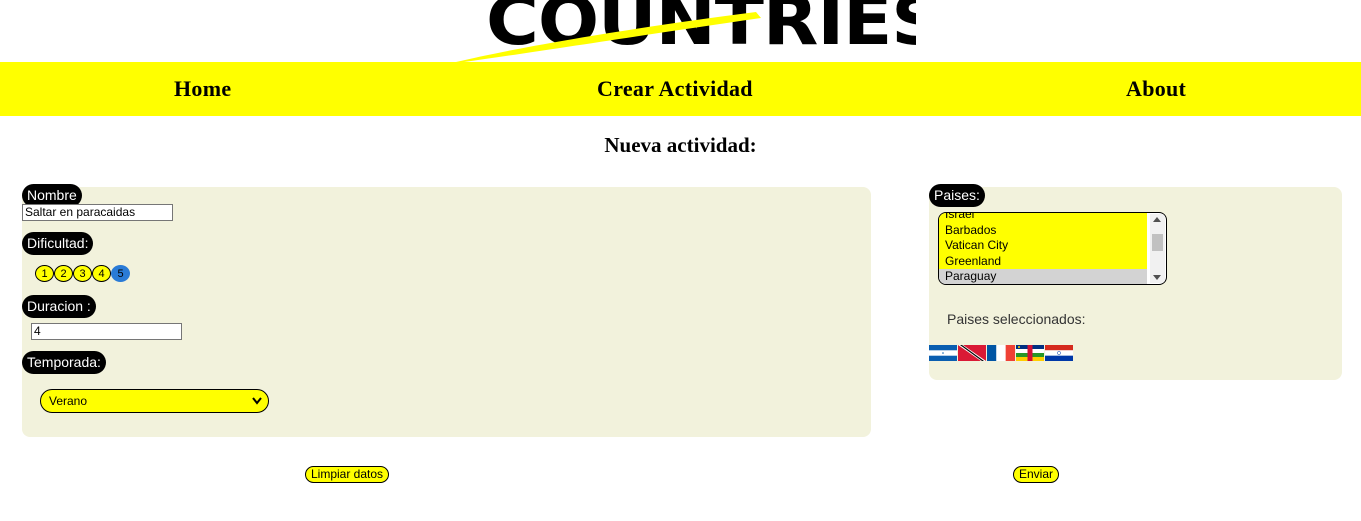 The width and height of the screenshot is (1361, 521). What do you see at coordinates (347, 474) in the screenshot?
I see `clear-data-button: Limpiar datos` at bounding box center [347, 474].